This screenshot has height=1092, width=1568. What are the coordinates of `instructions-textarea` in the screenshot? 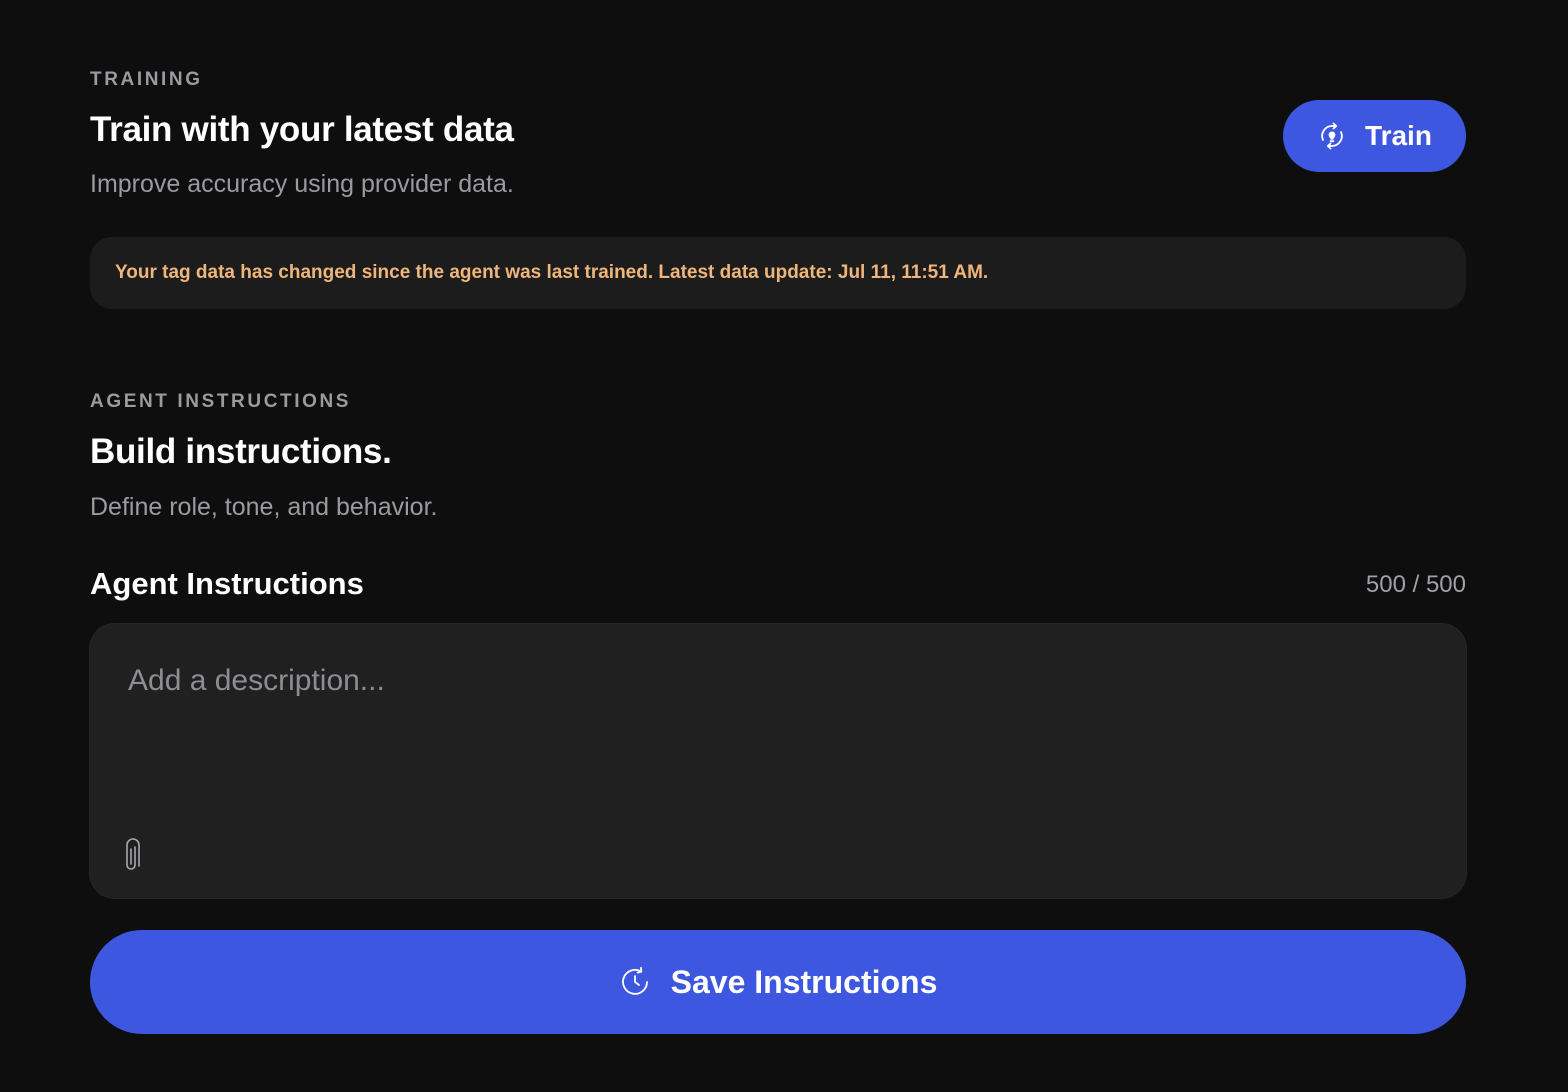 It's located at (778, 749).